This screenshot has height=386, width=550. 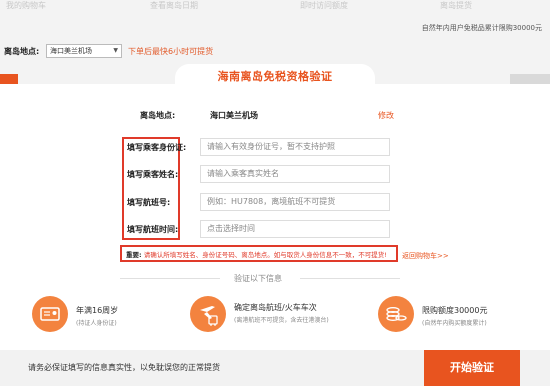 What do you see at coordinates (171, 51) in the screenshot?
I see `location-tip: 下单后最快6小时可提货` at bounding box center [171, 51].